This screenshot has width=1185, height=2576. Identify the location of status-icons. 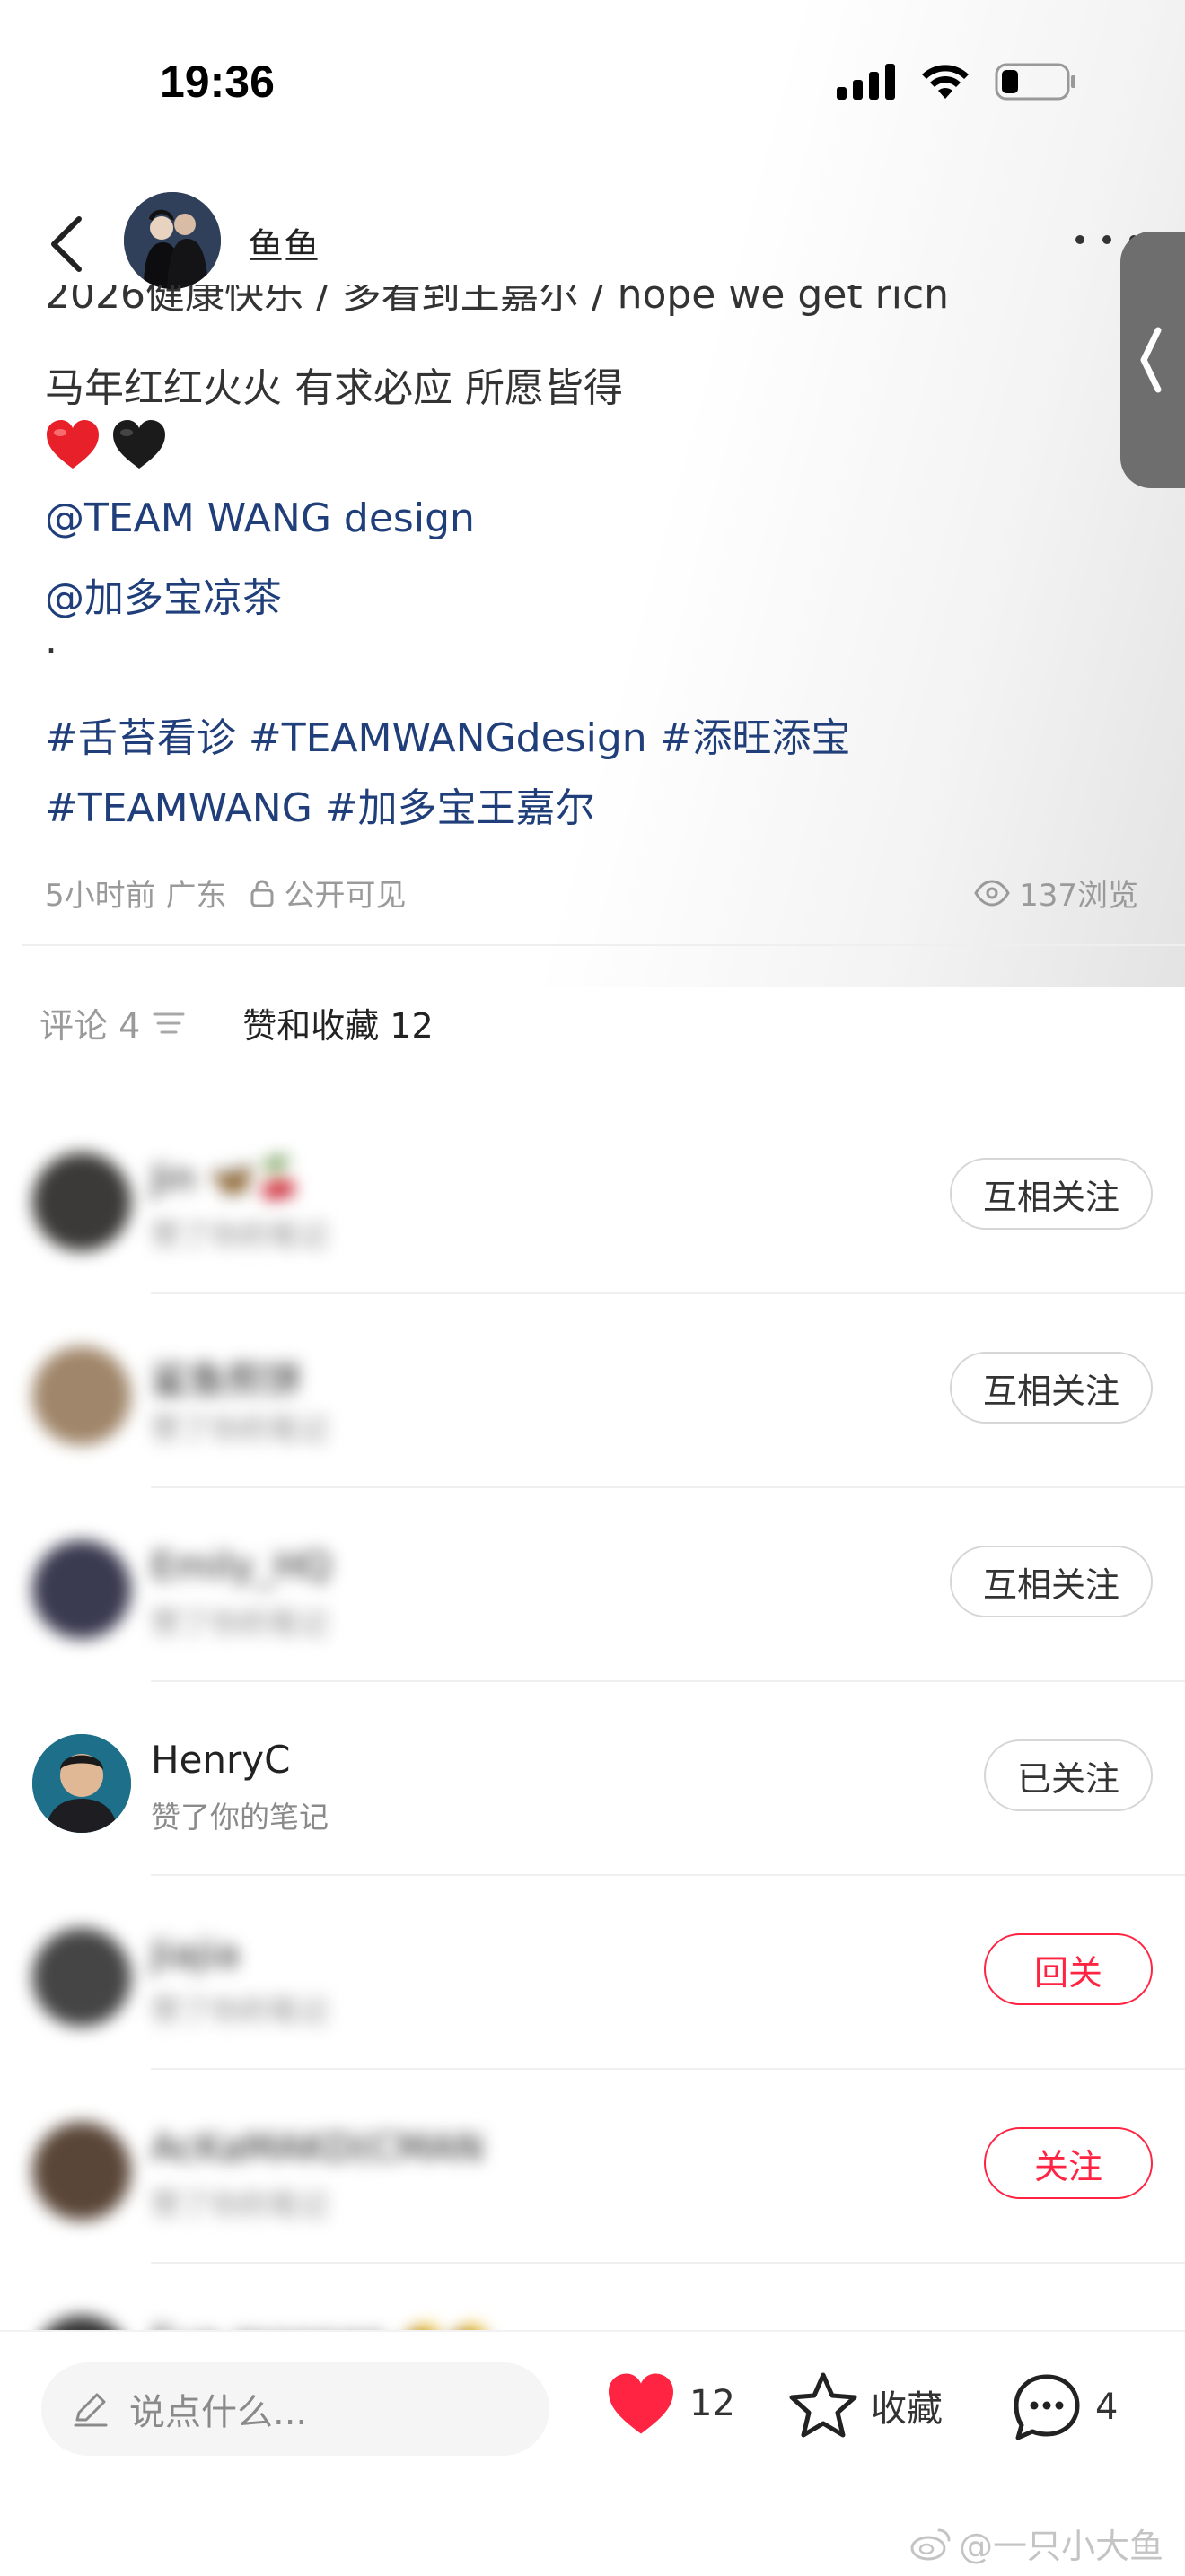
(957, 82).